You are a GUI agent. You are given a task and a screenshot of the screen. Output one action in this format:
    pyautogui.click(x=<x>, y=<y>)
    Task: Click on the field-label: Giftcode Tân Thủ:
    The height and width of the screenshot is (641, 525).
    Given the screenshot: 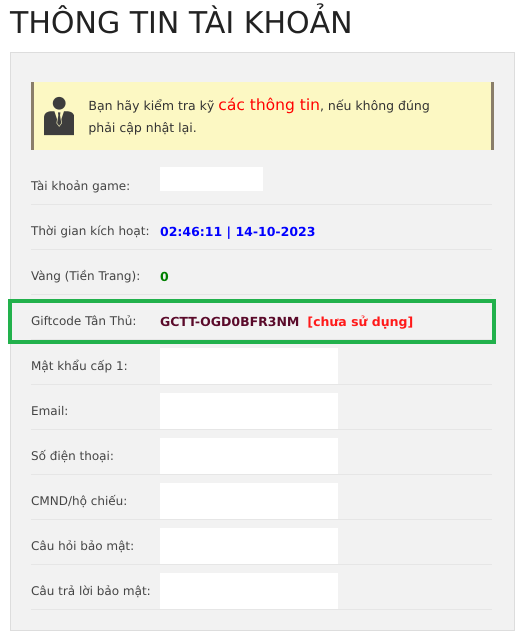 What is the action you would take?
    pyautogui.click(x=84, y=321)
    